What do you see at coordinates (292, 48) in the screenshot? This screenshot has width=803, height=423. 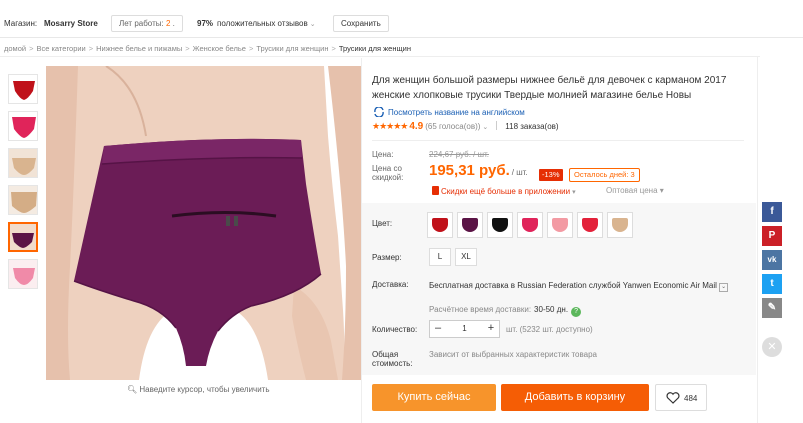 I see `breadcrumb-panties: Трусики для женщин` at bounding box center [292, 48].